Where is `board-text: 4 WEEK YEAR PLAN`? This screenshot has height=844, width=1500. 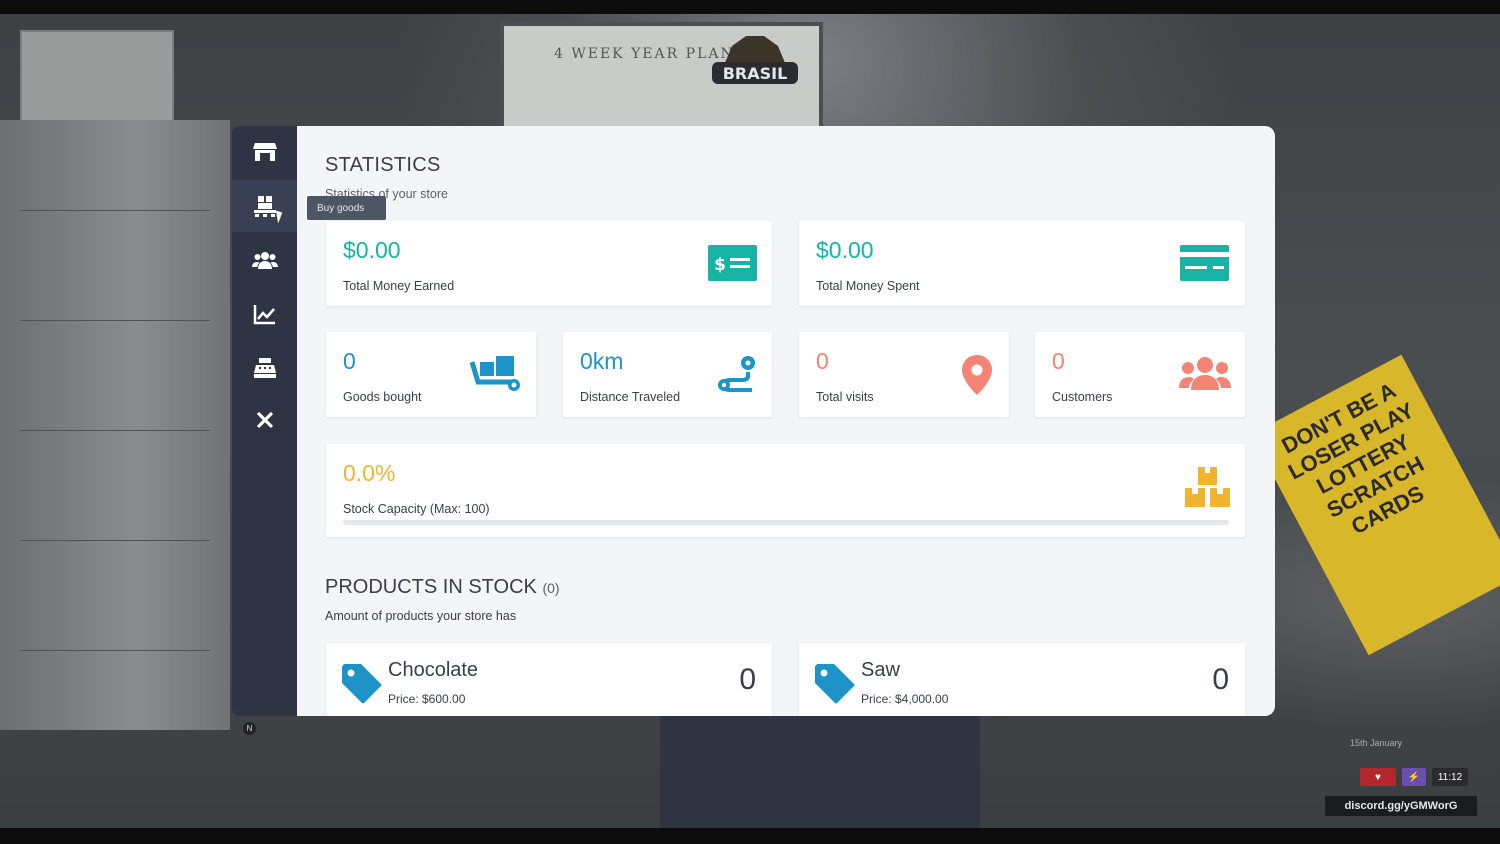
board-text: 4 WEEK YEAR PLAN is located at coordinates (644, 54).